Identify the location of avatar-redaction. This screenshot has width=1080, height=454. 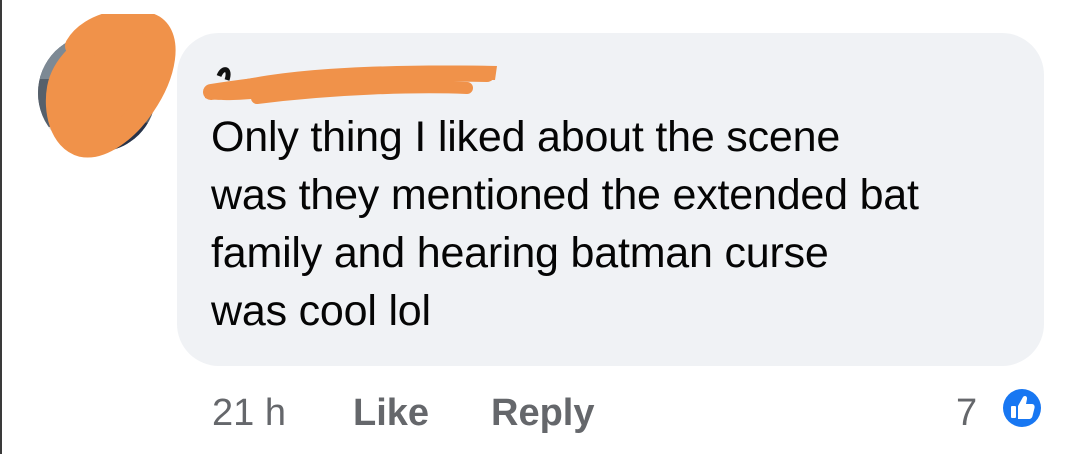
(110, 86).